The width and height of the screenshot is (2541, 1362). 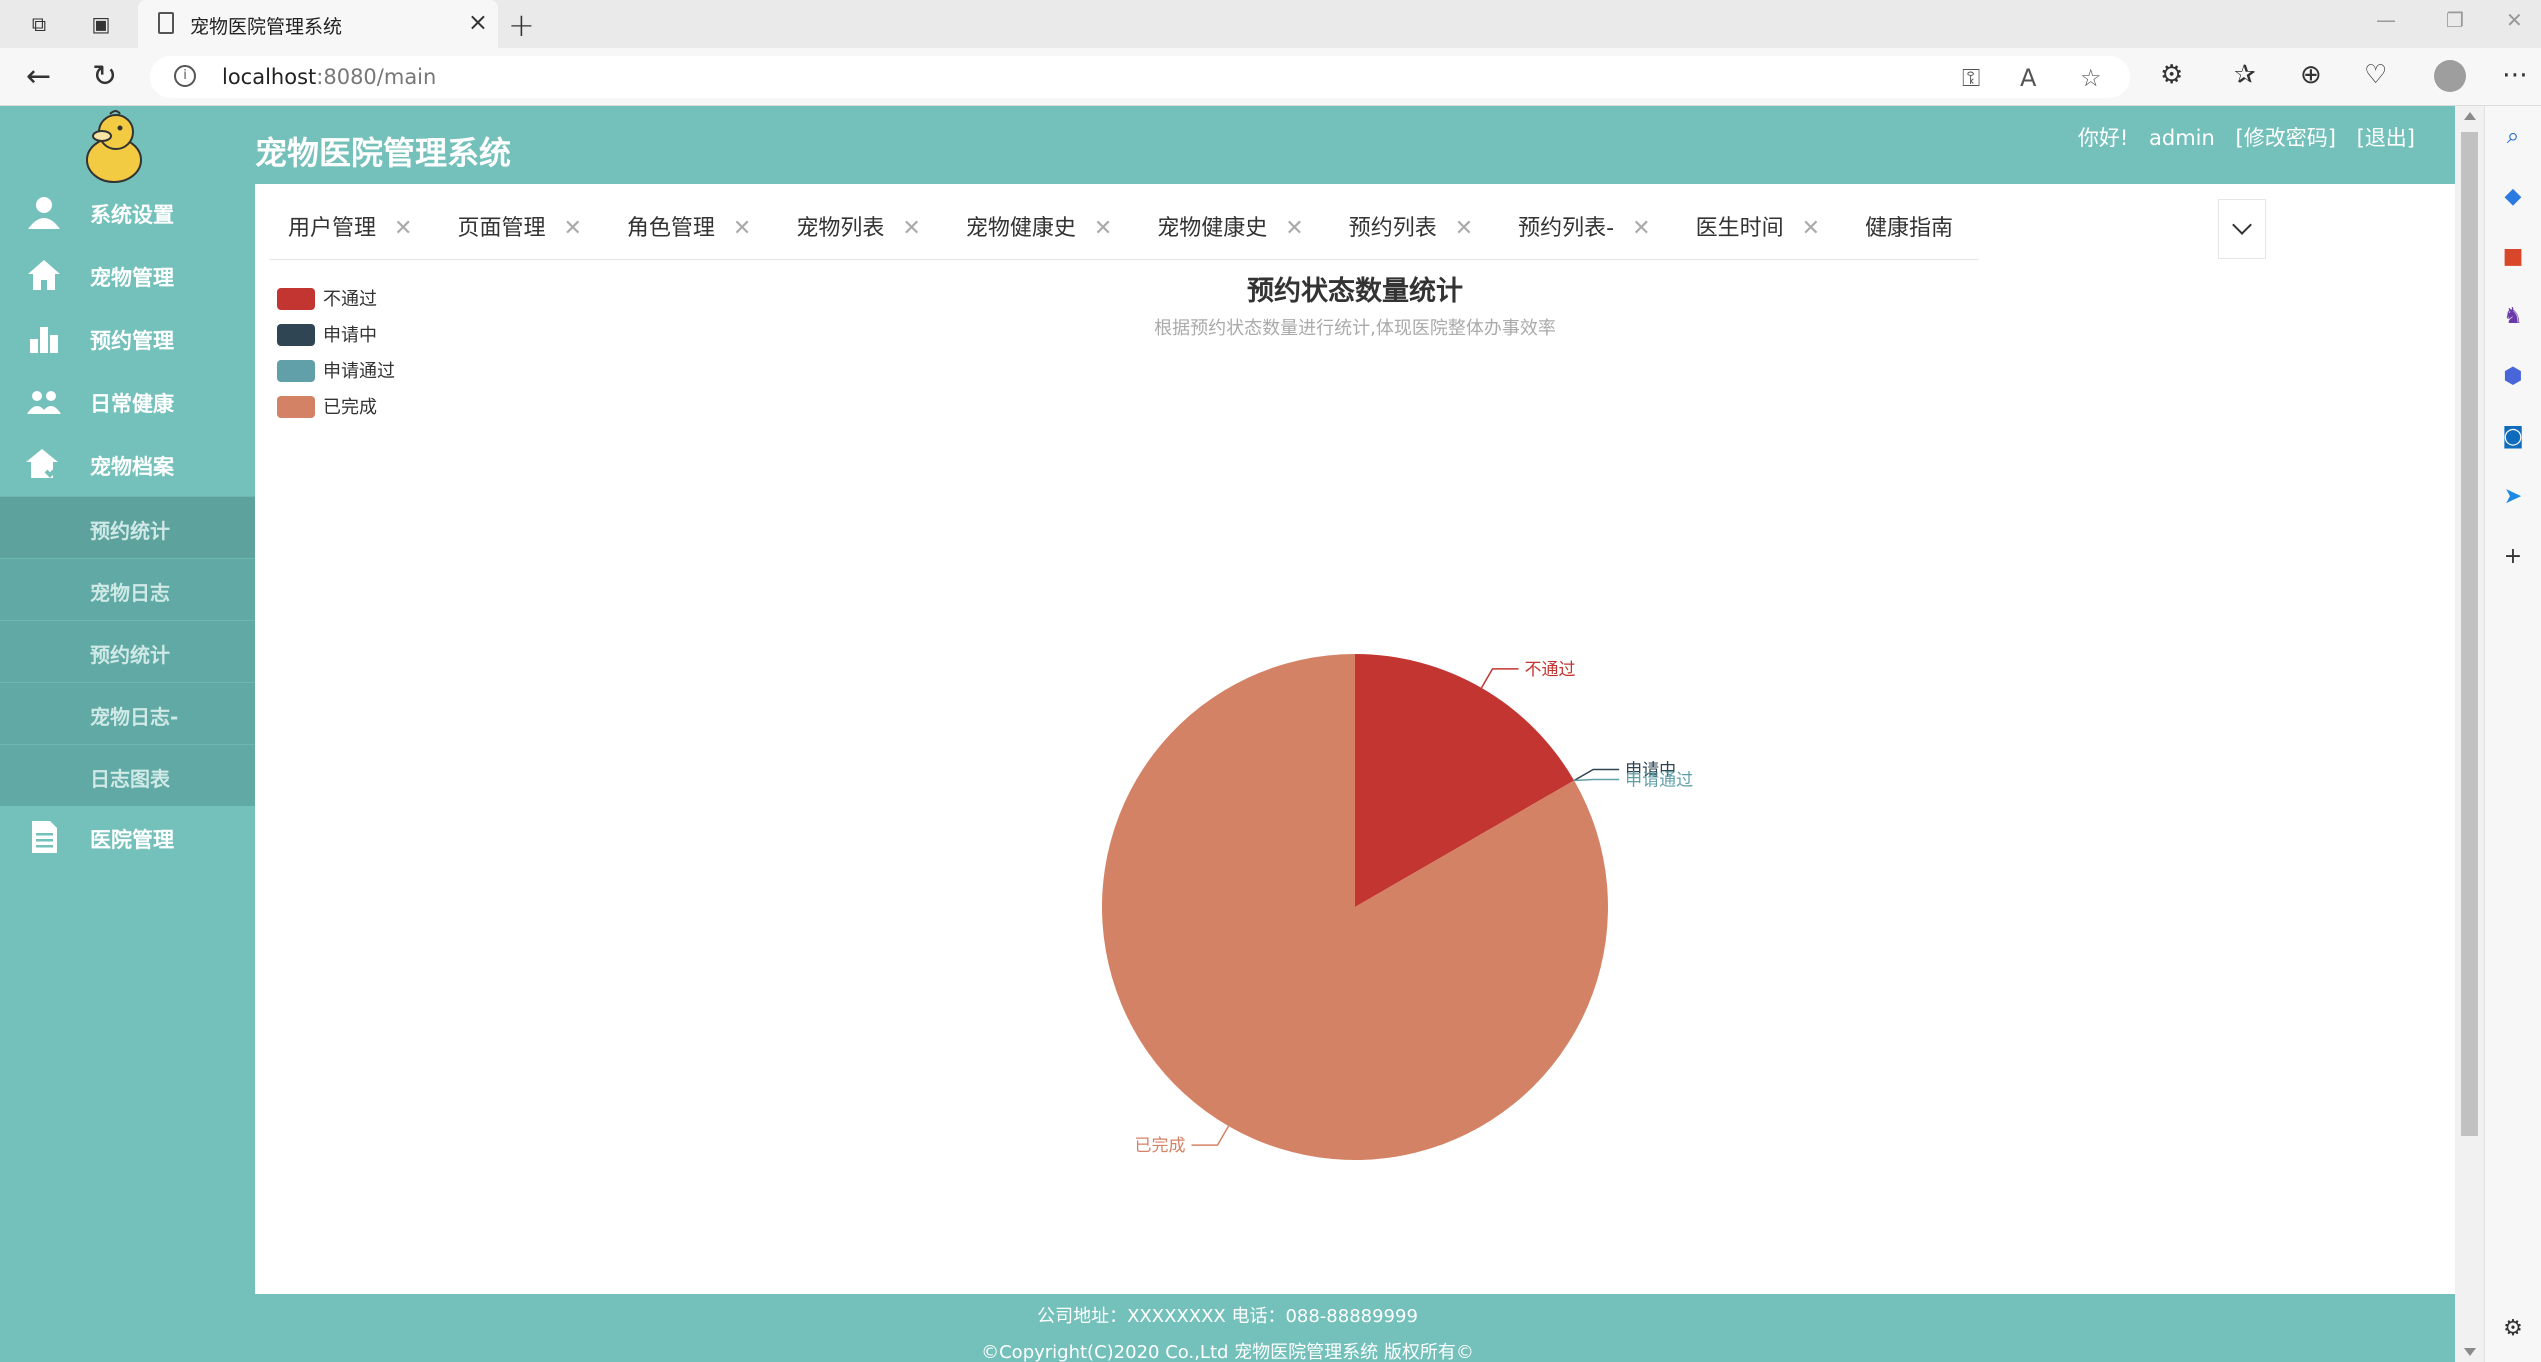 I want to click on refresh-icon: ↻, so click(x=104, y=77).